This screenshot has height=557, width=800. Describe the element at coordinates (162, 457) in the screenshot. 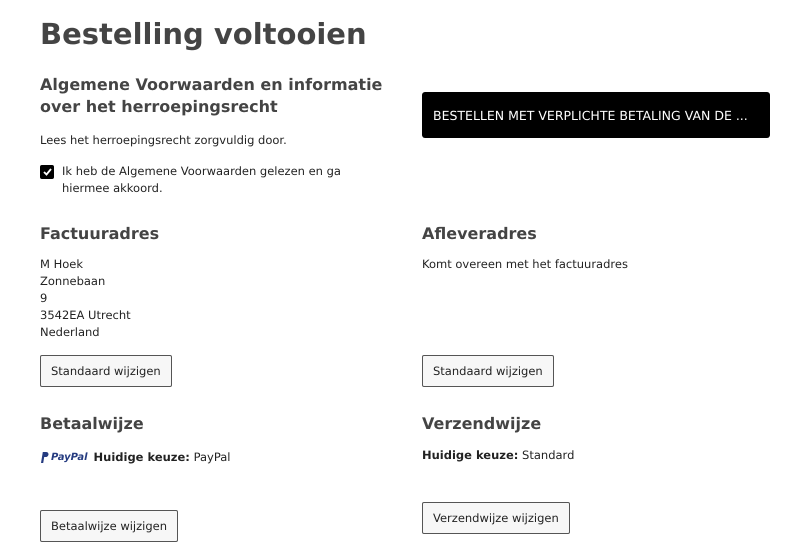

I see `current-choice: Huidige keuze: PayPal` at that location.